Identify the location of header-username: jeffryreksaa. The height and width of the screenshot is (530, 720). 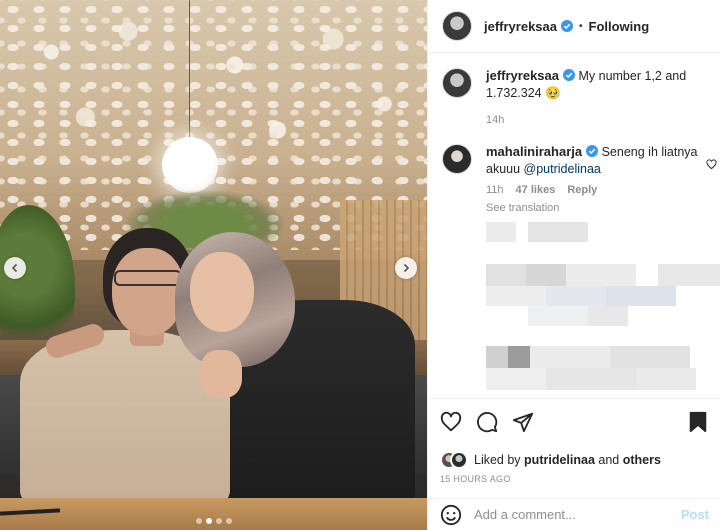
(520, 26).